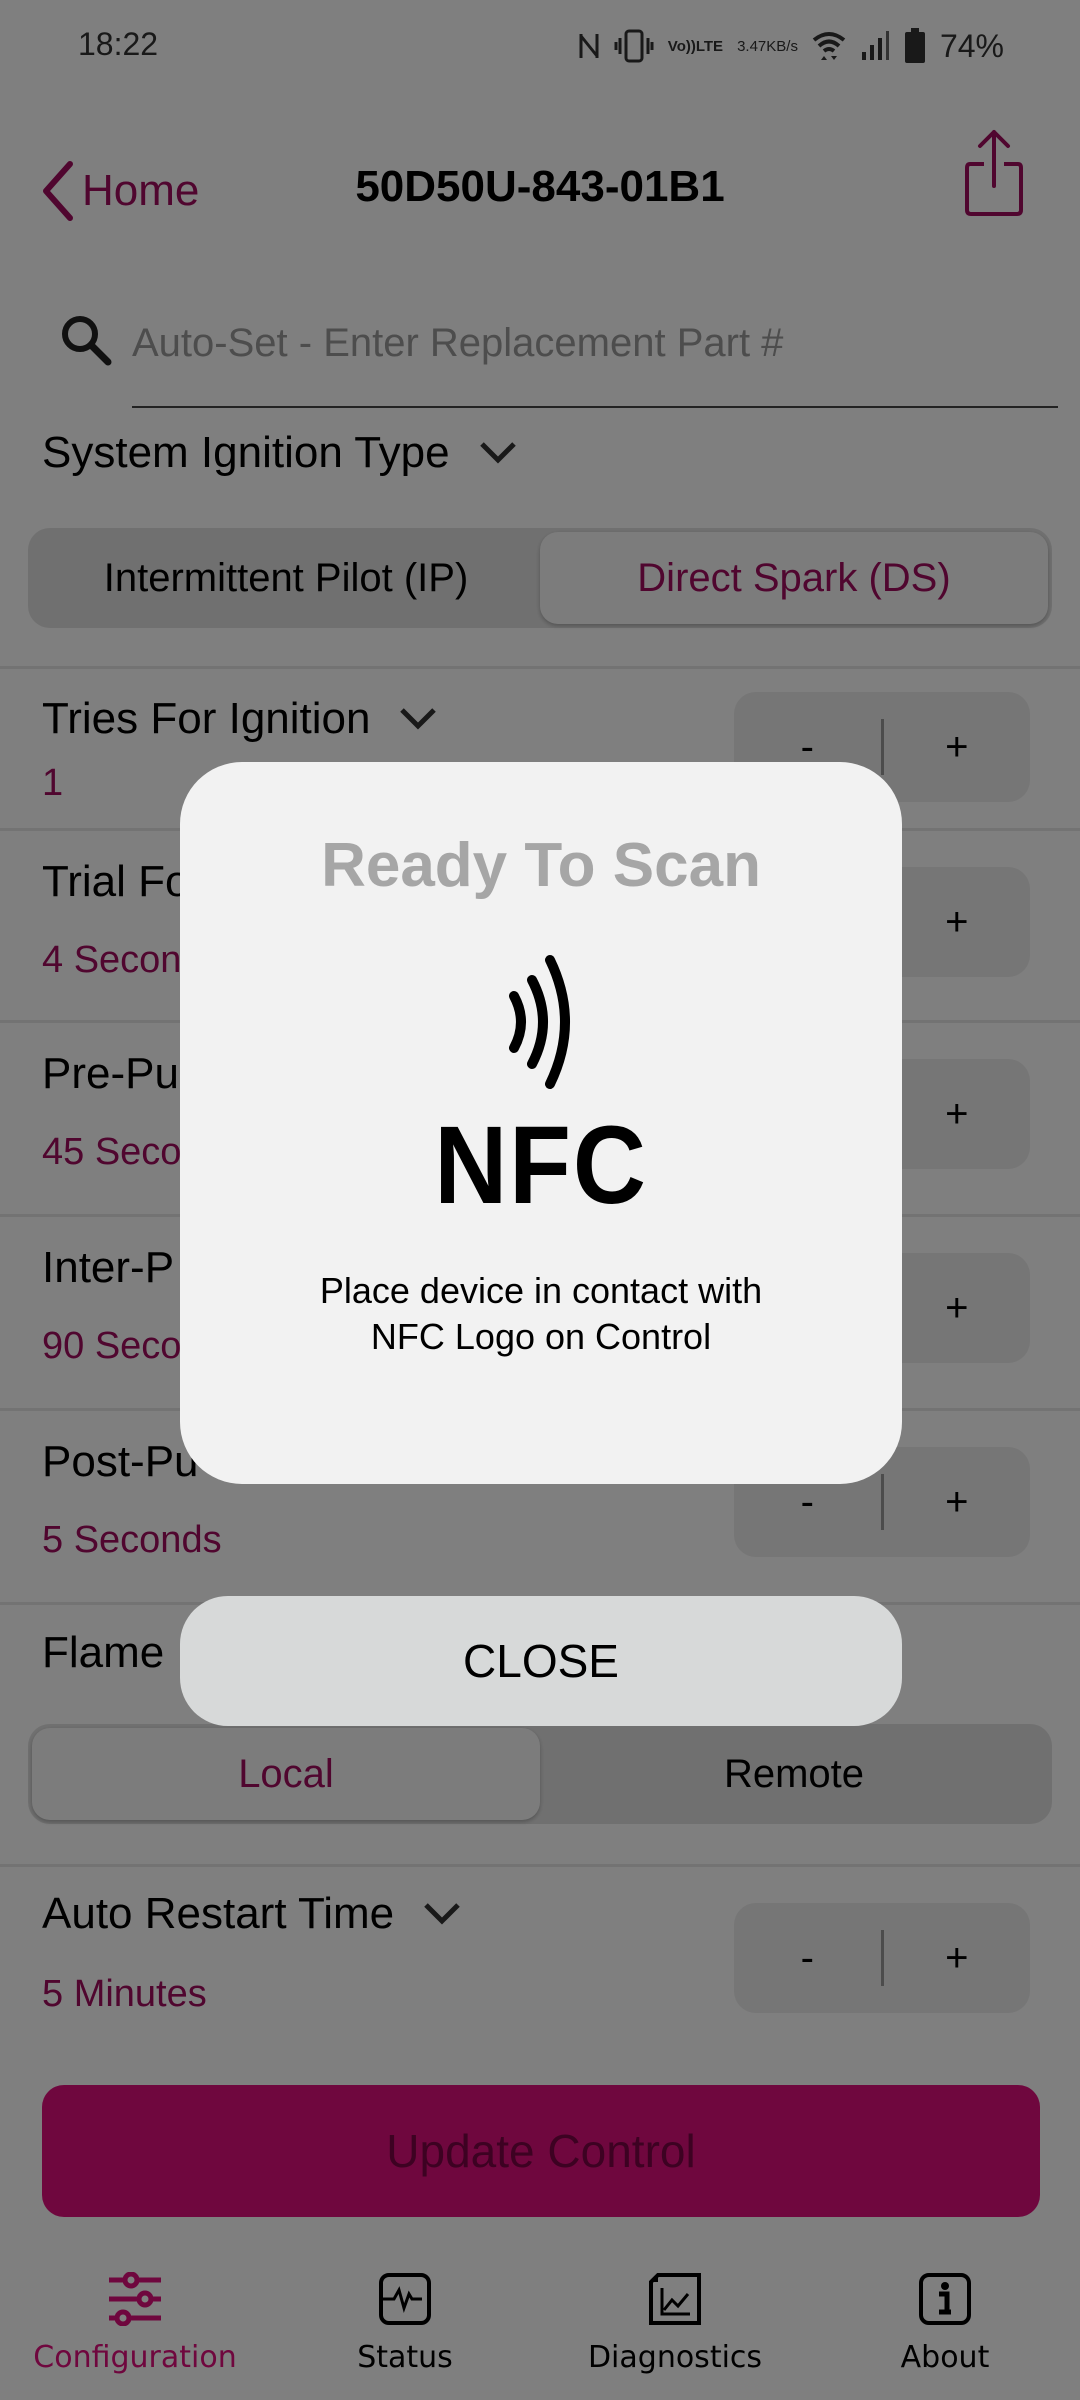 Image resolution: width=1080 pixels, height=2400 pixels. I want to click on dialog-title: Ready To Scan, so click(541, 865).